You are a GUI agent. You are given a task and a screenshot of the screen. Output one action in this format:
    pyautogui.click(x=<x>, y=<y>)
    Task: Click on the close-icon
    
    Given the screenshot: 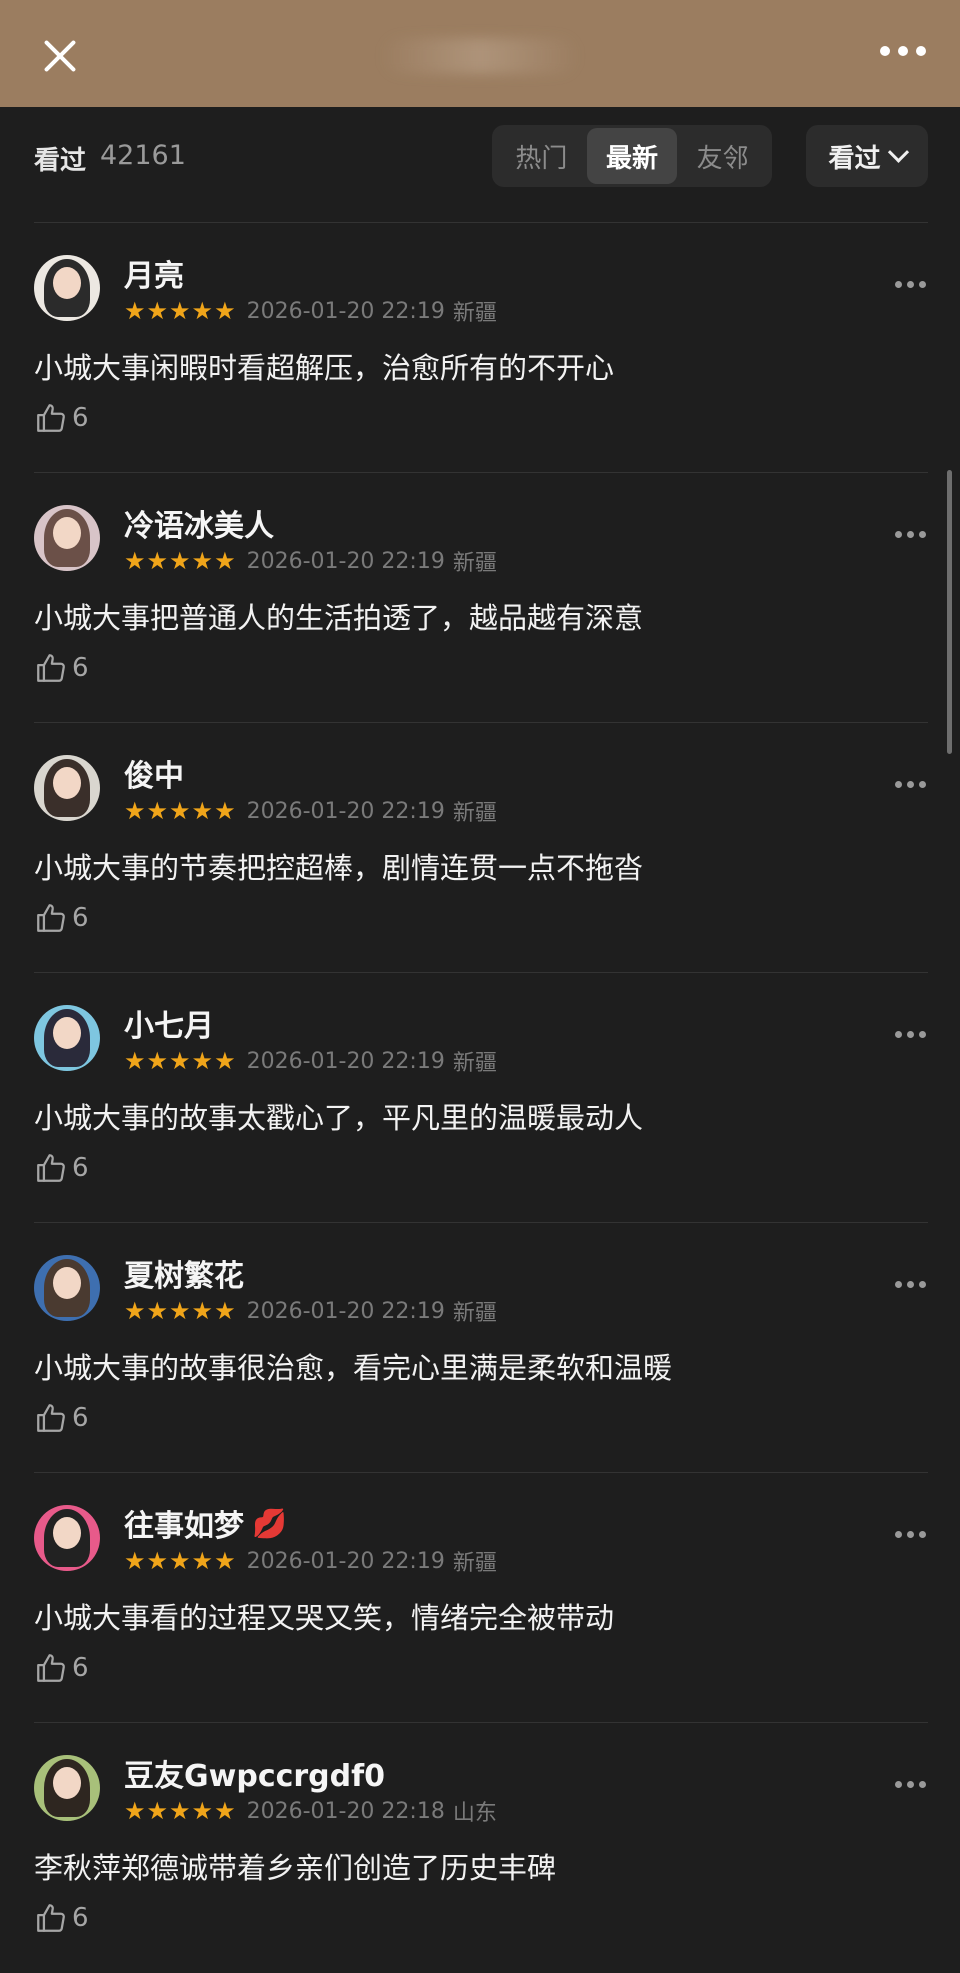 What is the action you would take?
    pyautogui.click(x=60, y=56)
    